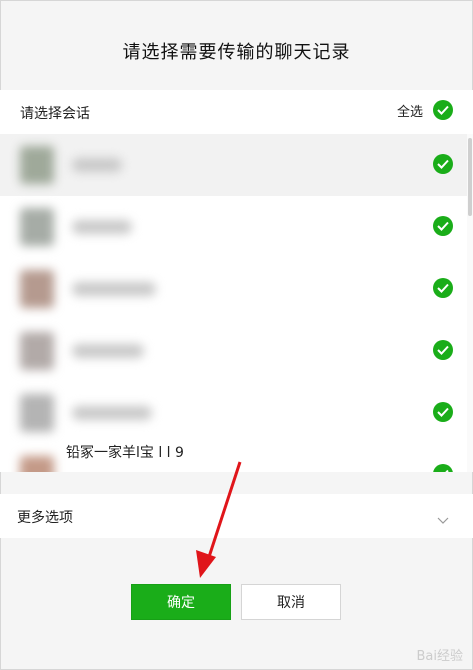 This screenshot has width=473, height=670. What do you see at coordinates (55, 114) in the screenshot?
I see `select-conversations-label: 请选择会话` at bounding box center [55, 114].